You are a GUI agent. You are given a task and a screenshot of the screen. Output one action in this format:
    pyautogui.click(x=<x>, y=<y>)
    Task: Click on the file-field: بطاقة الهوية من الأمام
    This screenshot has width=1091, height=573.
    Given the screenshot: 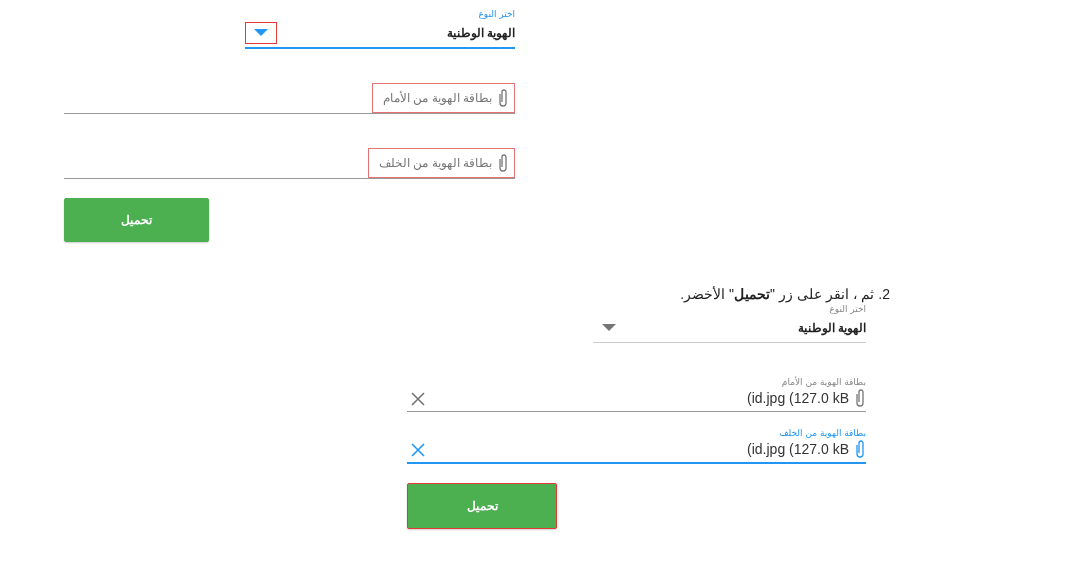 What is the action you would take?
    pyautogui.click(x=289, y=98)
    